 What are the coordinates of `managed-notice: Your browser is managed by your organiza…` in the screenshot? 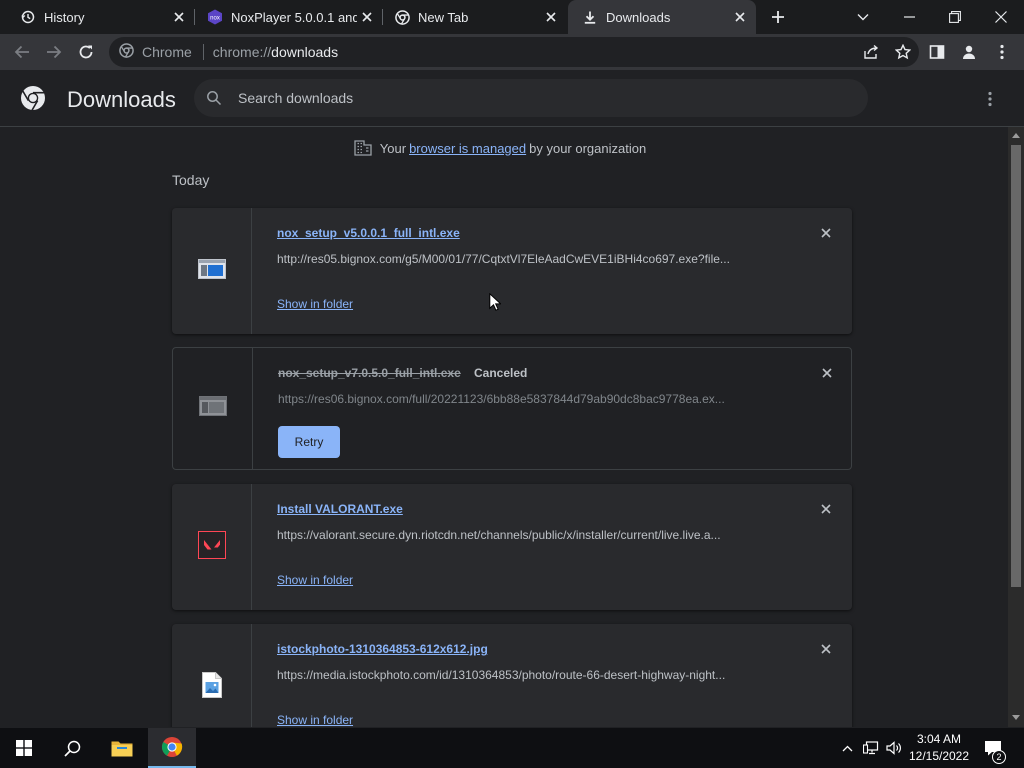 It's located at (504, 148).